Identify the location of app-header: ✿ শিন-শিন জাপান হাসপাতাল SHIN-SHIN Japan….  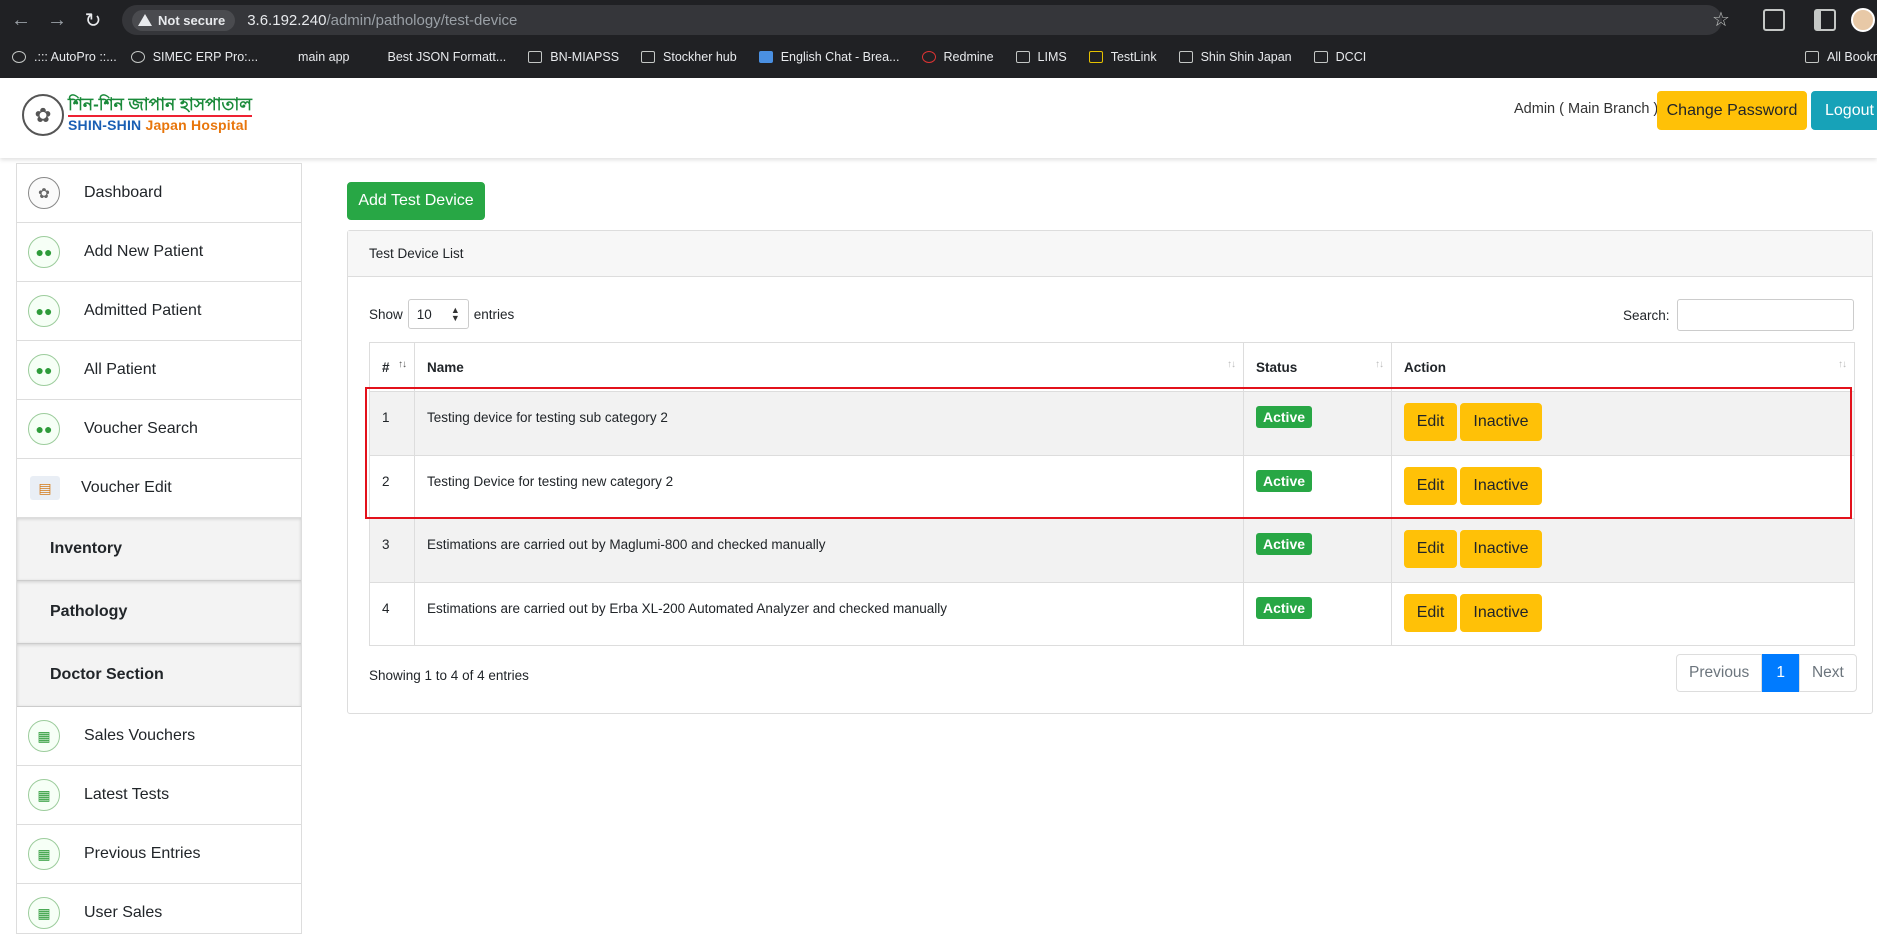
(938, 118).